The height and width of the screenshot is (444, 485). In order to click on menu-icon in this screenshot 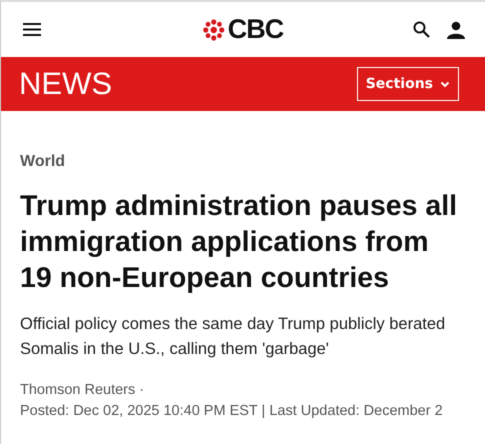, I will do `click(32, 29)`.